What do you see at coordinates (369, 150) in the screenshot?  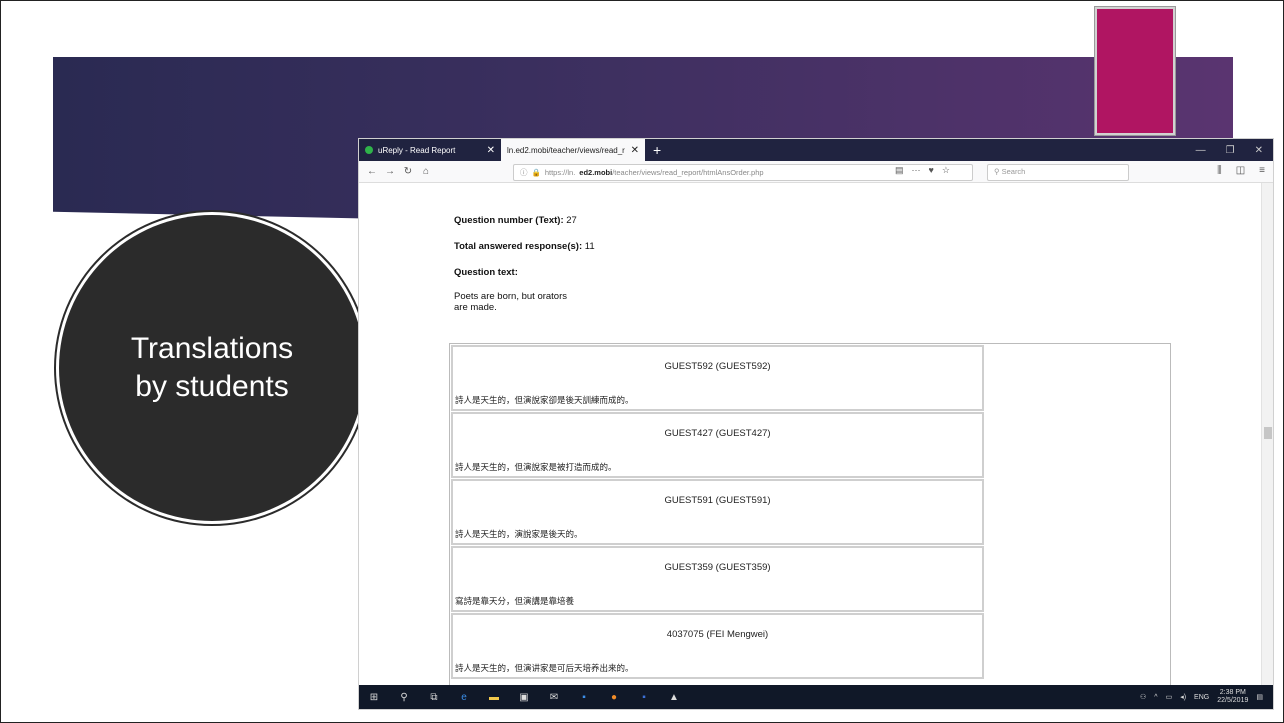 I see `ureply-favicon-icon` at bounding box center [369, 150].